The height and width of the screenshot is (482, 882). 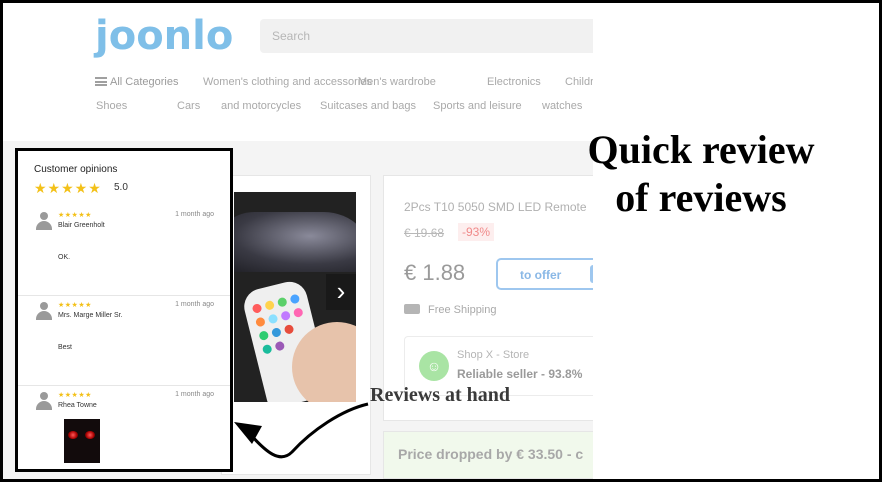 I want to click on review-text: OK., so click(x=64, y=257).